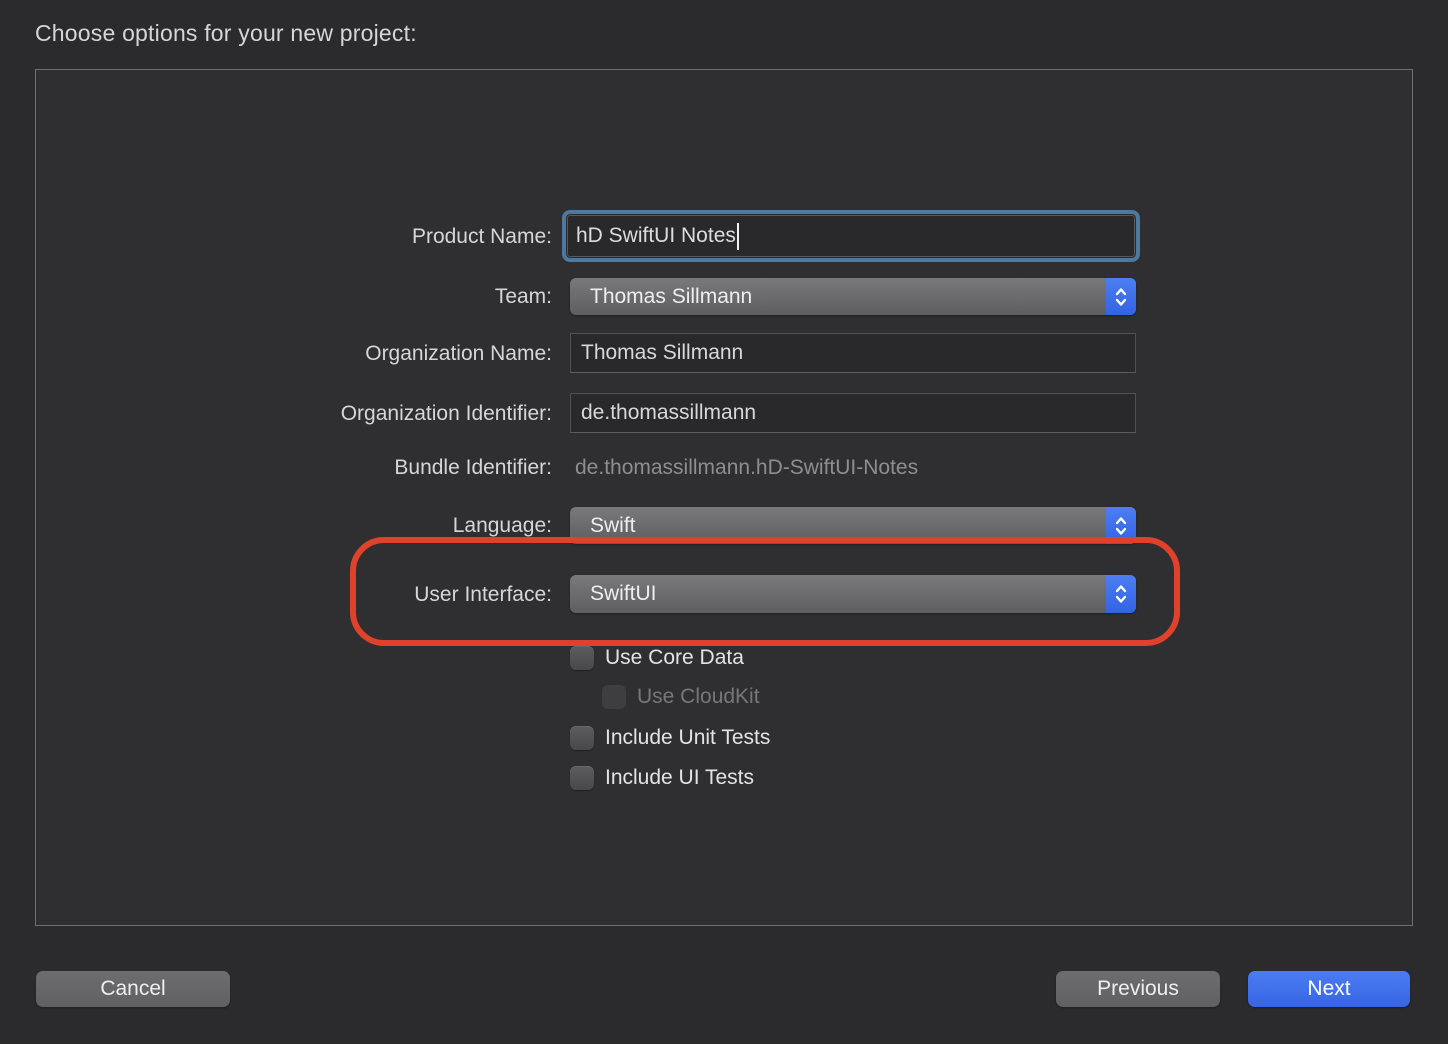 This screenshot has height=1044, width=1448. What do you see at coordinates (226, 33) in the screenshot?
I see `page-title: Choose options for your new project:` at bounding box center [226, 33].